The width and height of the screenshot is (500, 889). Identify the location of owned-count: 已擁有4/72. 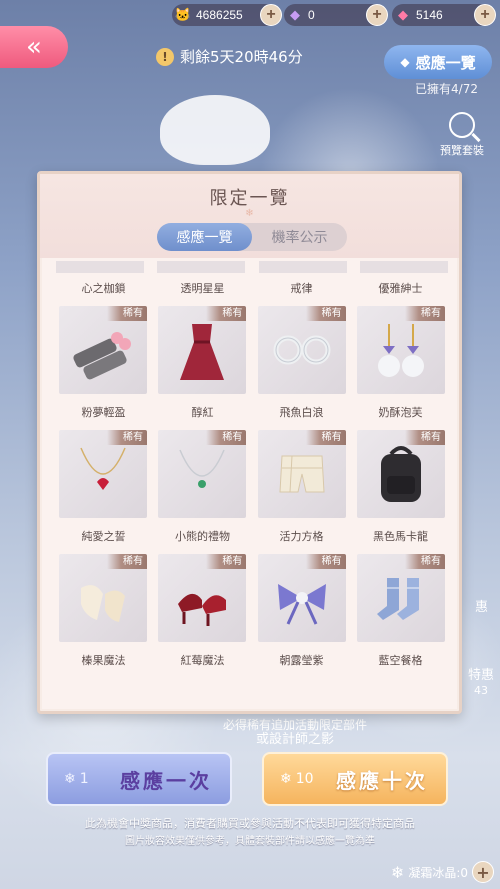
(446, 89).